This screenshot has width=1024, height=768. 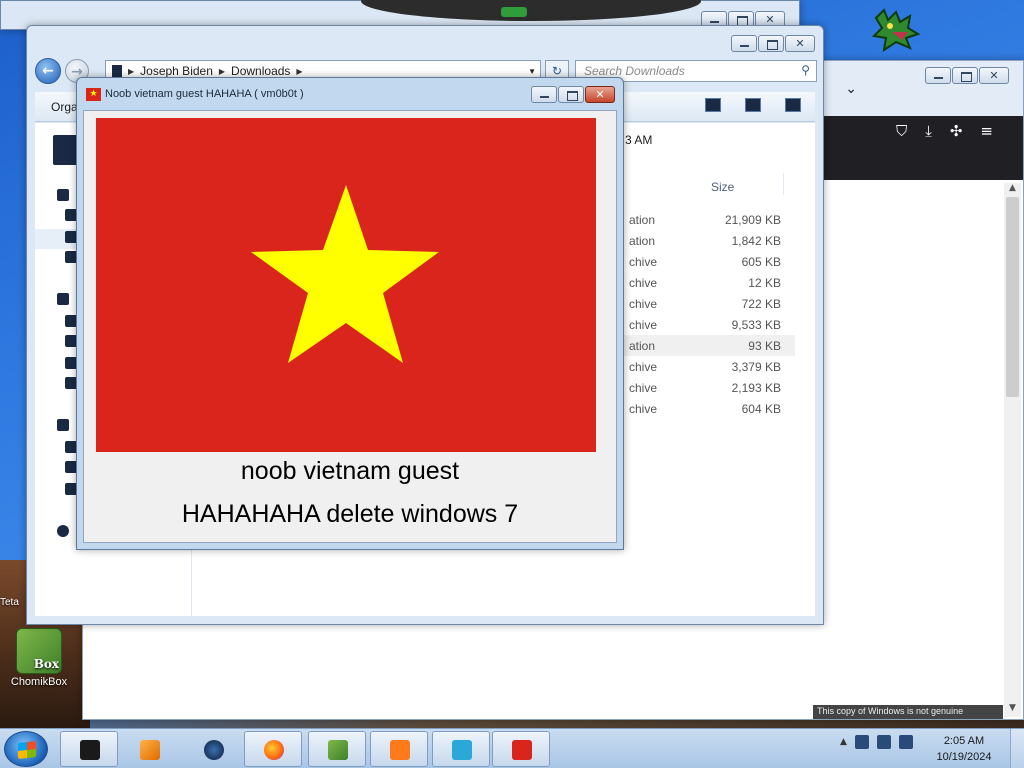 What do you see at coordinates (851, 89) in the screenshot?
I see `chevron-down-icon: ⌄` at bounding box center [851, 89].